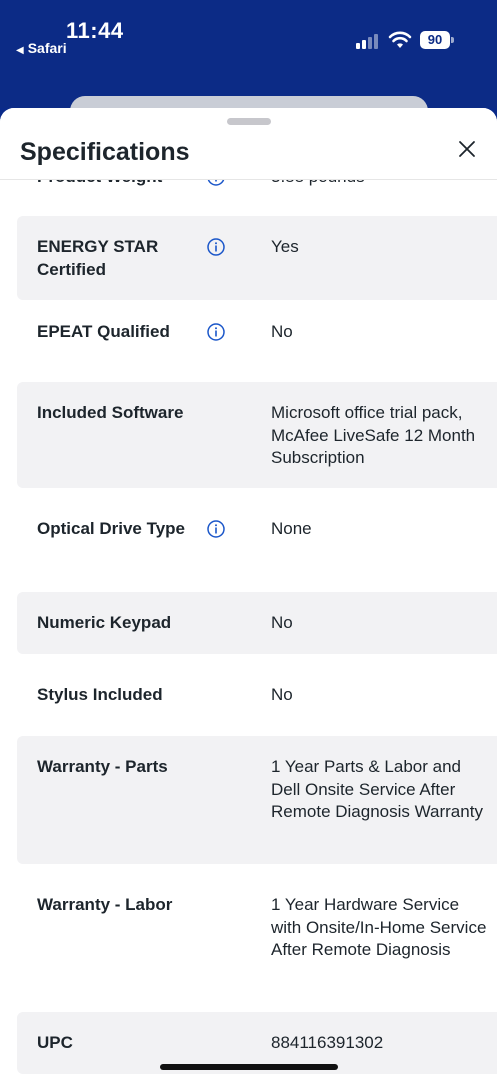  What do you see at coordinates (369, 41) in the screenshot?
I see `cellular-signal-icon` at bounding box center [369, 41].